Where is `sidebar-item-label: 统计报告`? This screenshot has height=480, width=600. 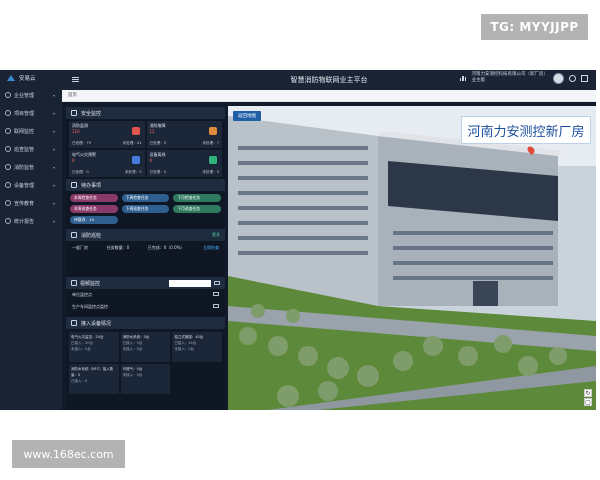
sidebar-item-label: 统计报告 is located at coordinates (24, 221).